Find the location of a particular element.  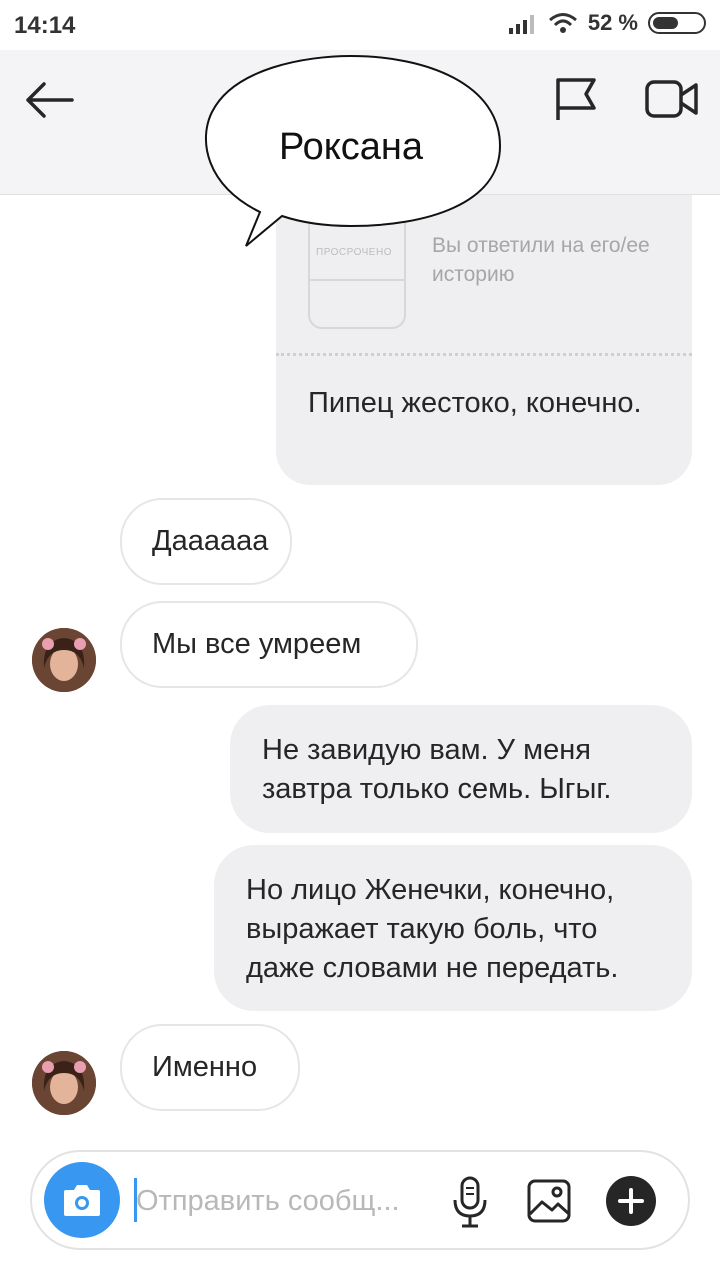

gallery-button is located at coordinates (549, 1201).